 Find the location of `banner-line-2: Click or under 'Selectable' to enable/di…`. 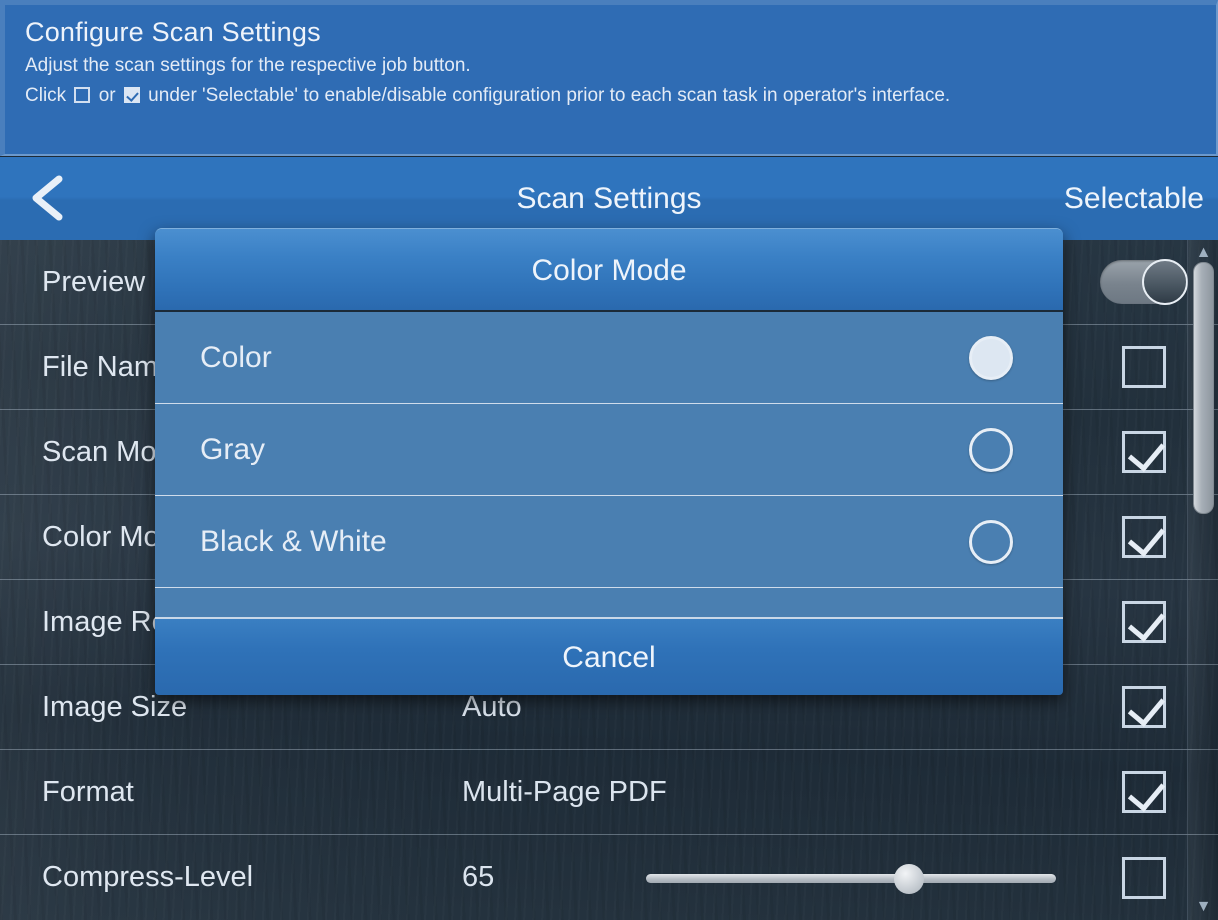

banner-line-2: Click or under 'Selectable' to enable/di… is located at coordinates (612, 96).